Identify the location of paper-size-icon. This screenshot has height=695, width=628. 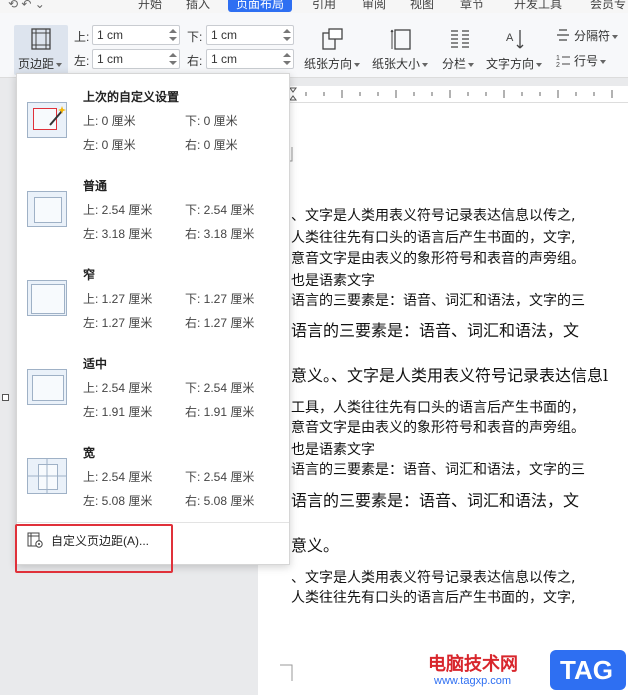
(400, 39).